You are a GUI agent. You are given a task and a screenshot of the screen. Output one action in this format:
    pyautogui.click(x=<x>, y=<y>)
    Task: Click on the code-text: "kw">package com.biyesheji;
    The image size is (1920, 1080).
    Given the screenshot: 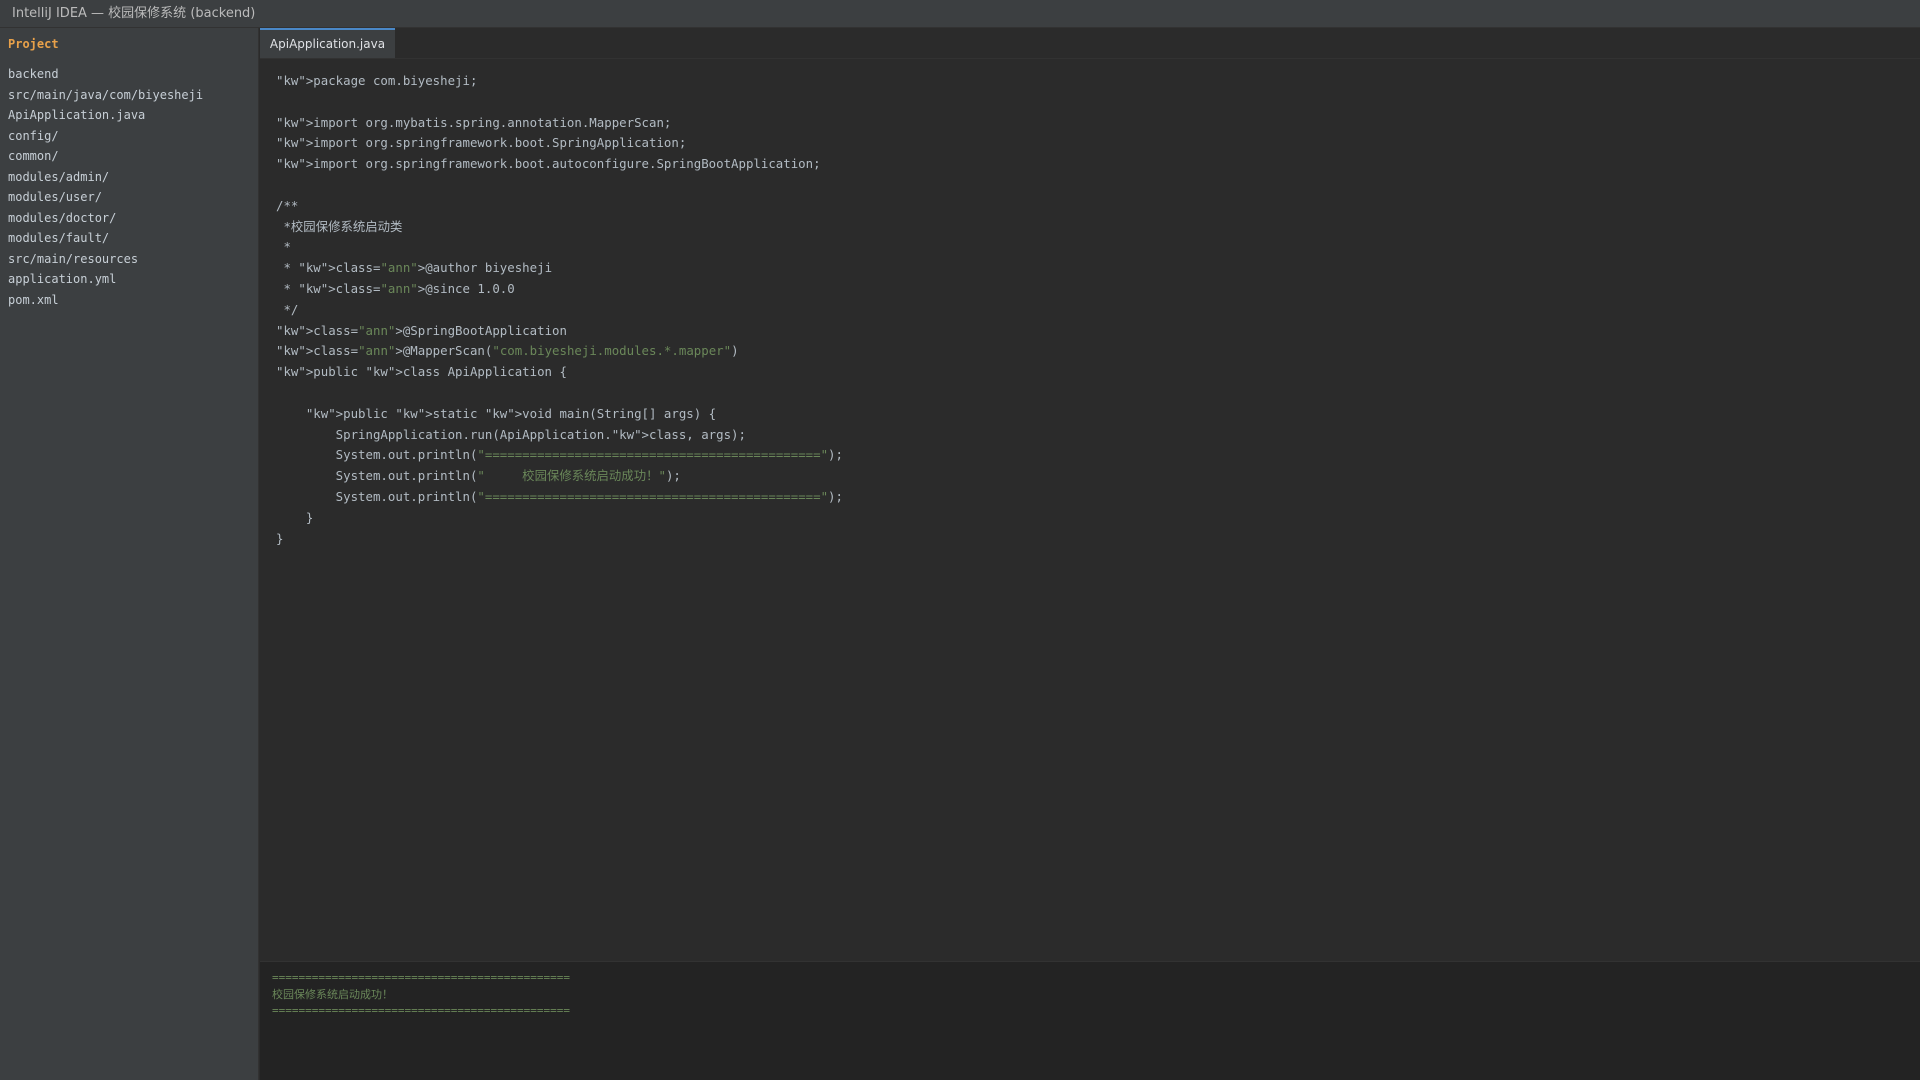 What is the action you would take?
    pyautogui.click(x=377, y=80)
    